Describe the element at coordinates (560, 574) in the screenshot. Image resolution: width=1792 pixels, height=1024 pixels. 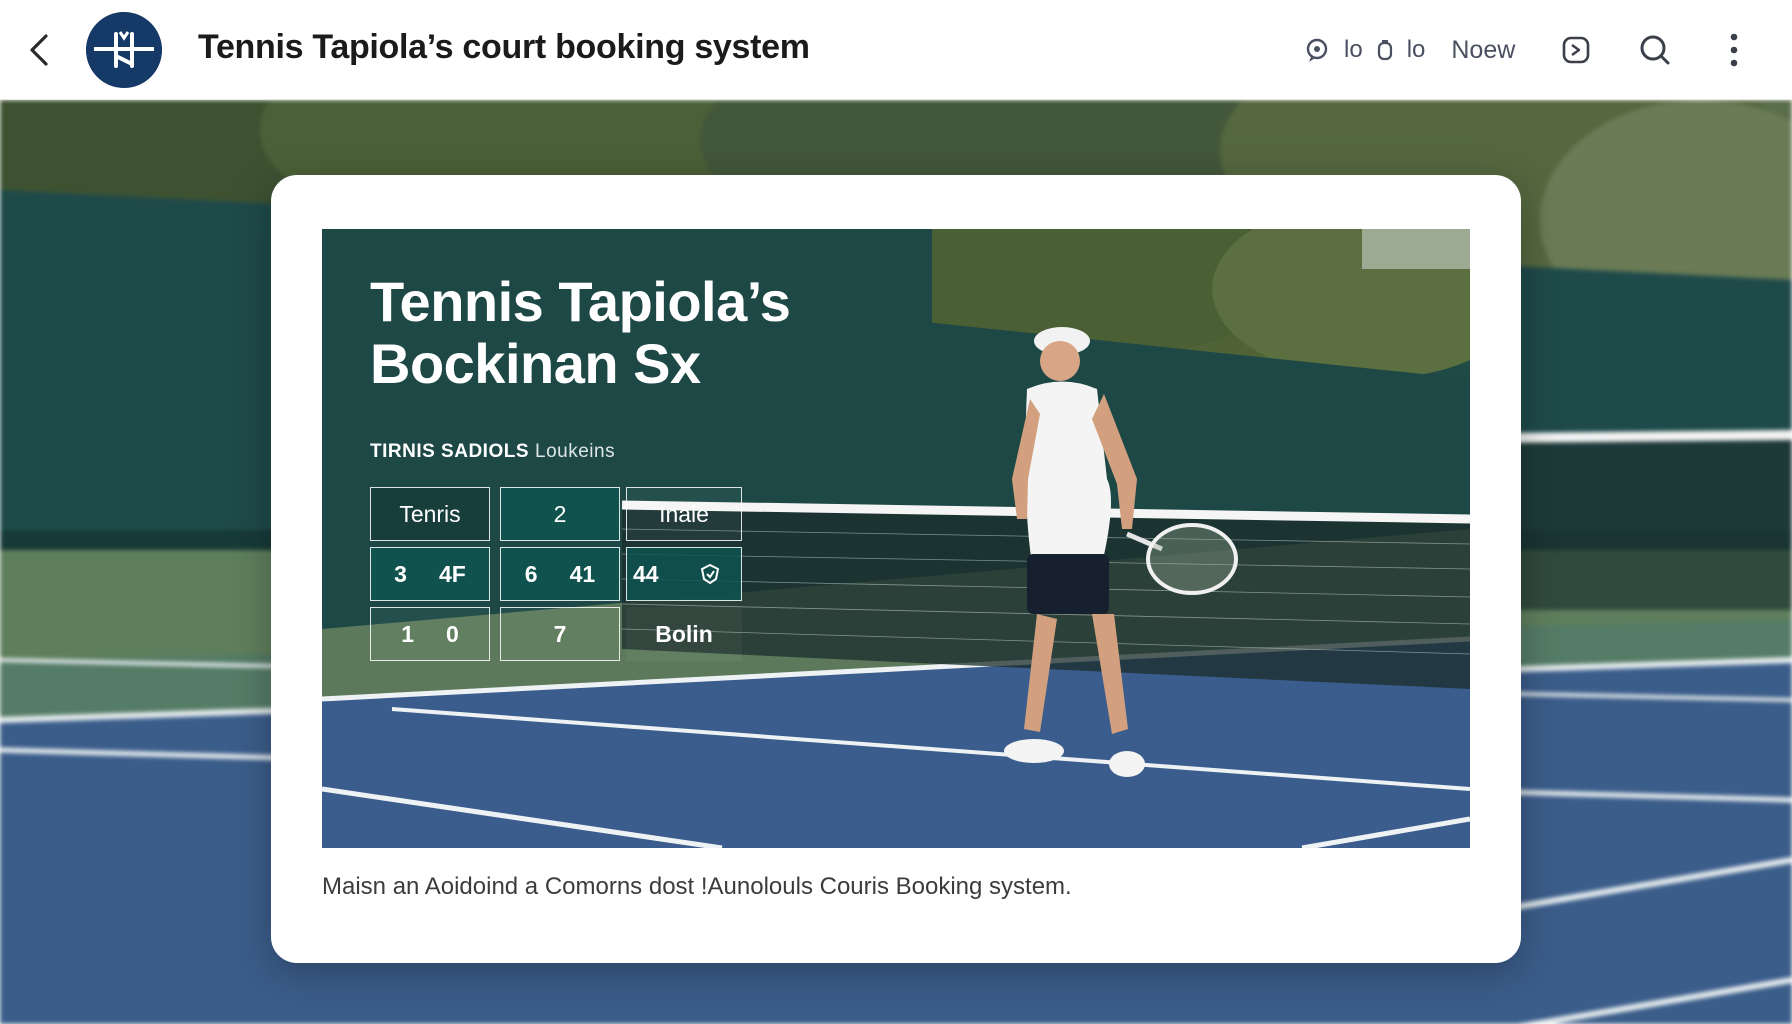
I see `grid-cell-6-41: 6 41` at that location.